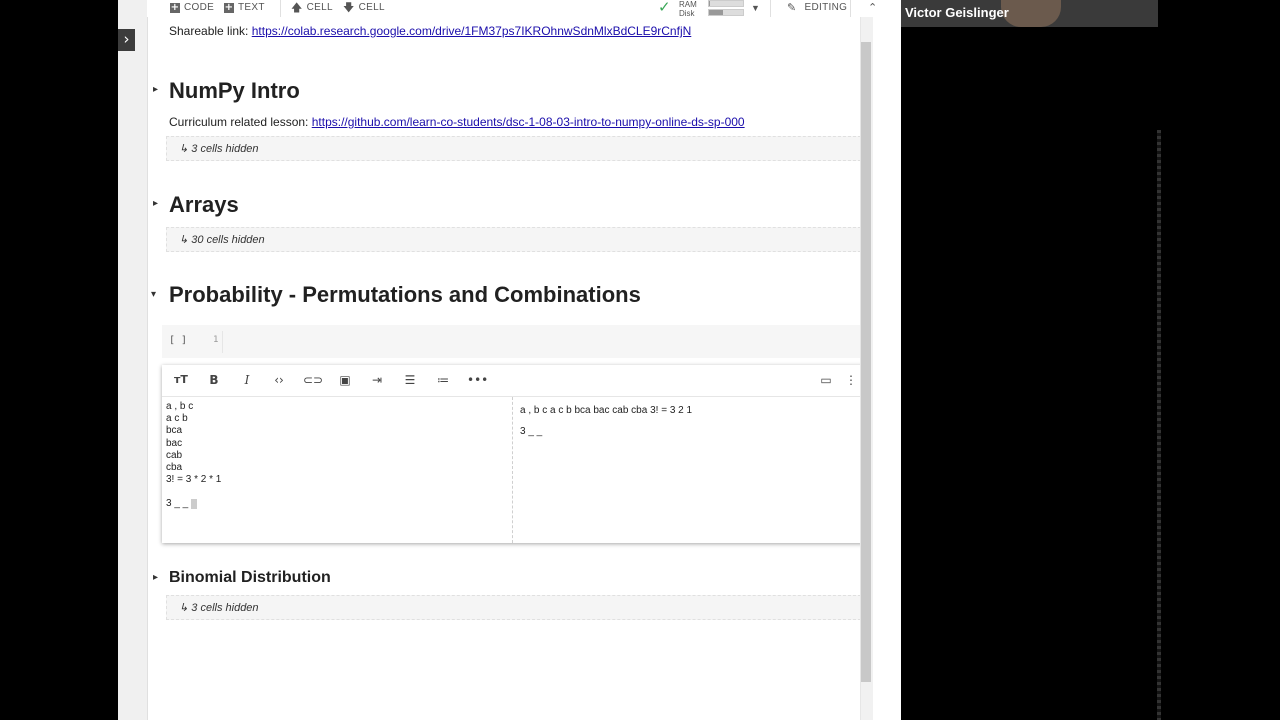  I want to click on code-editor-edge, so click(222, 342).